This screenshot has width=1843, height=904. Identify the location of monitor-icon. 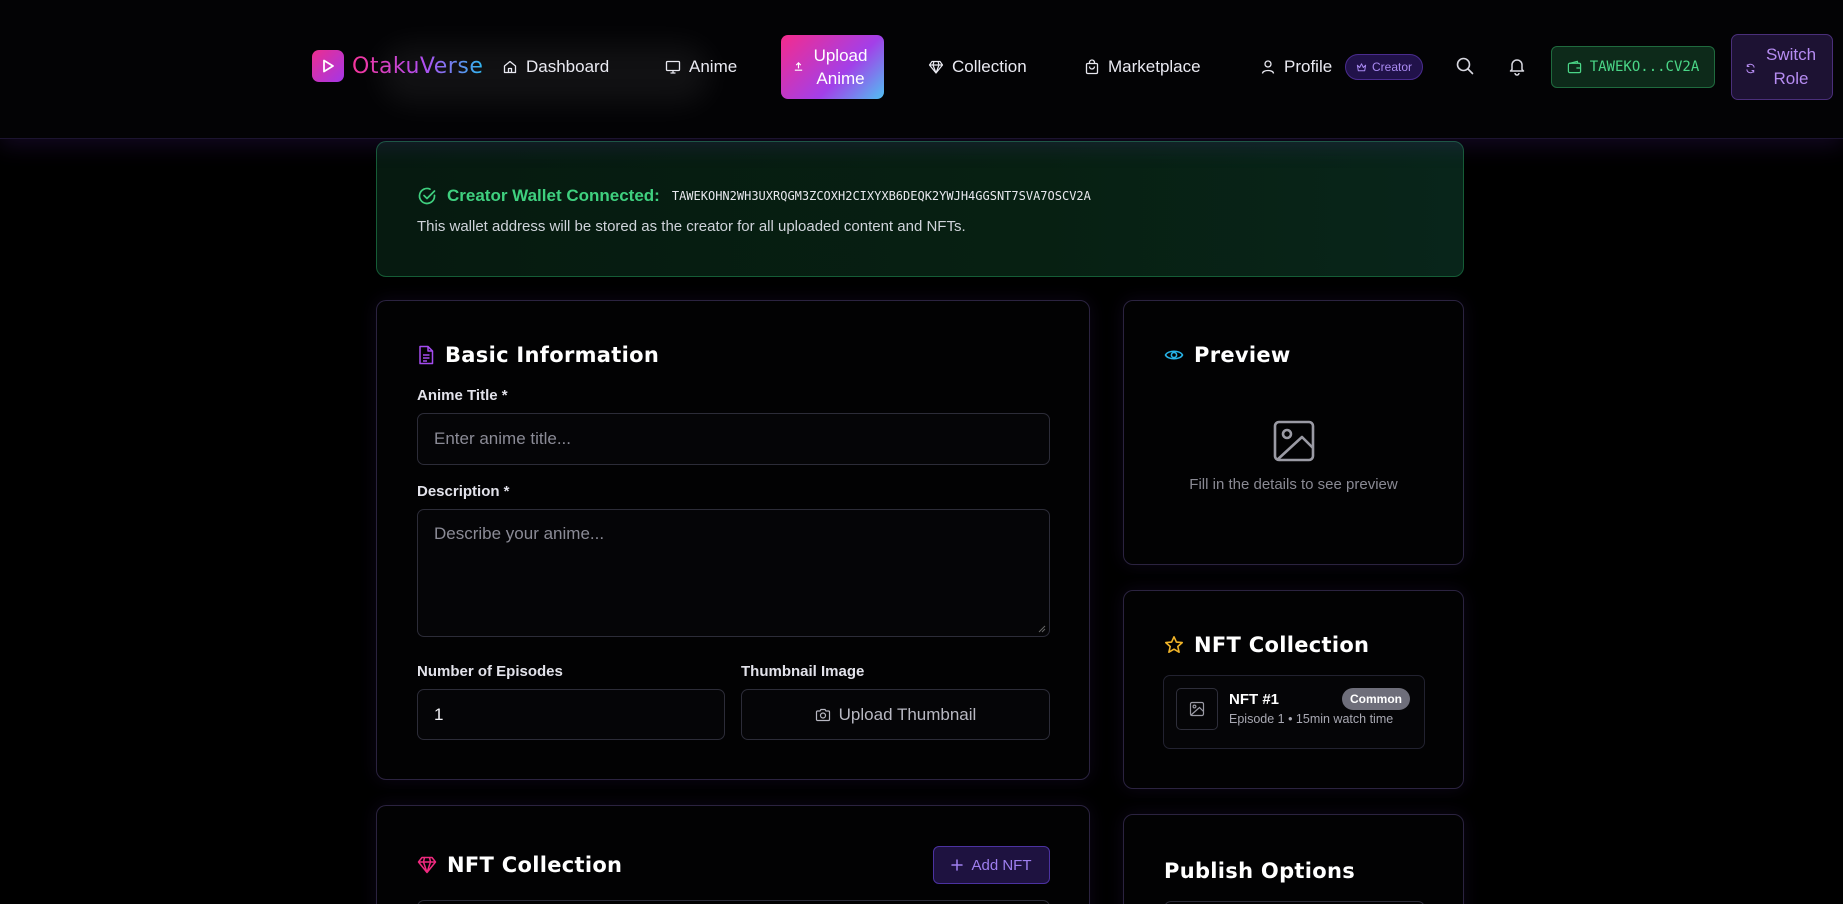
(673, 67).